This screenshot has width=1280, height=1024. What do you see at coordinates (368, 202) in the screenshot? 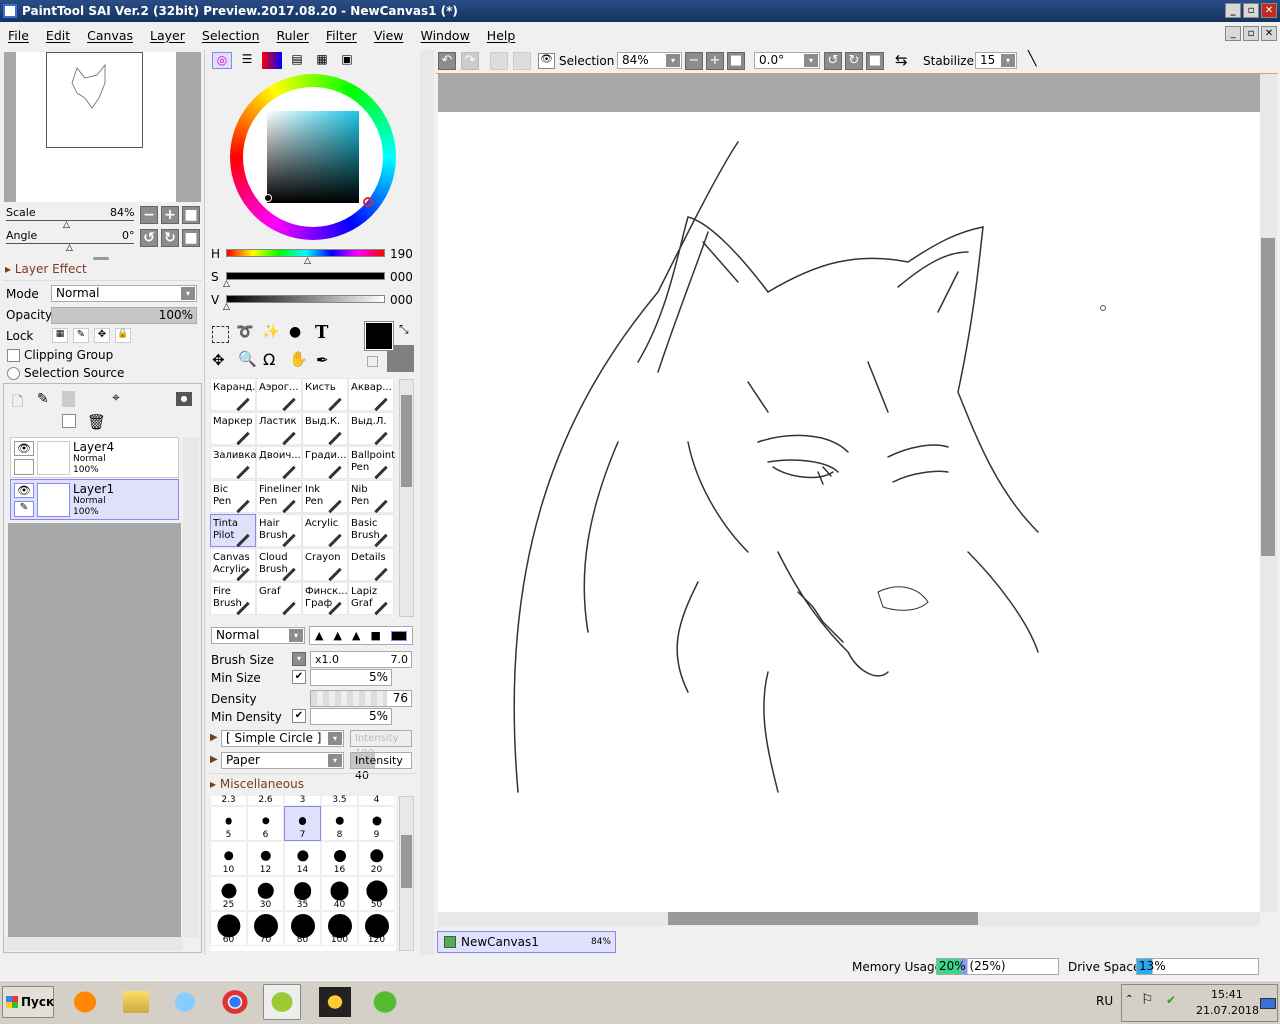
I see `hue-marker` at bounding box center [368, 202].